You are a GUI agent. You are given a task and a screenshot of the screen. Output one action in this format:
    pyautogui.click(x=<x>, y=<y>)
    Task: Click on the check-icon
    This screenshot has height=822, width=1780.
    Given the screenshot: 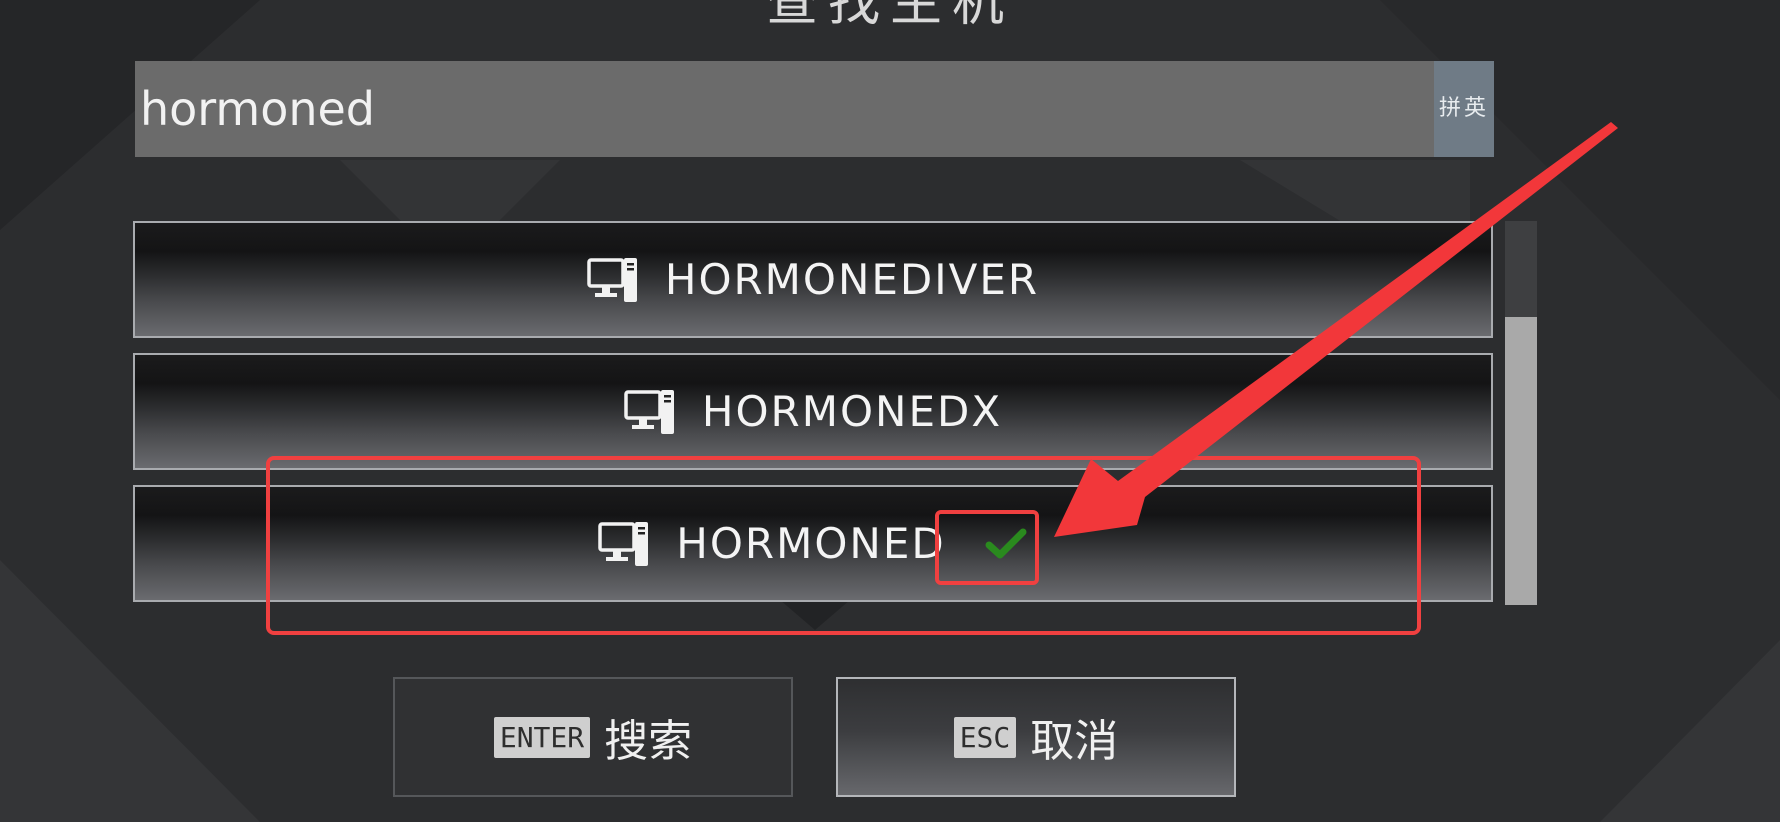 What is the action you would take?
    pyautogui.click(x=1006, y=543)
    